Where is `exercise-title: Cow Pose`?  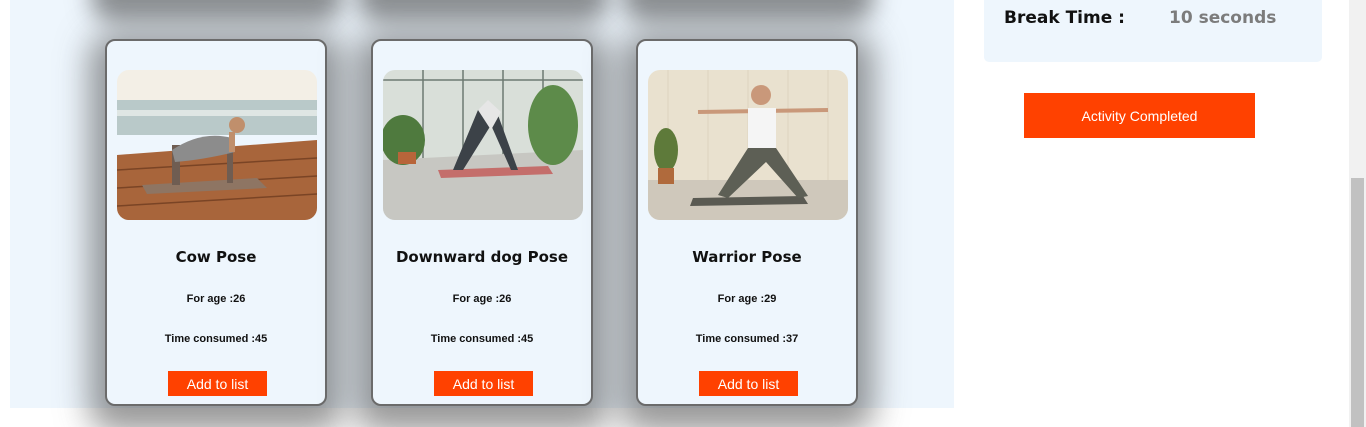
exercise-title: Cow Pose is located at coordinates (216, 257).